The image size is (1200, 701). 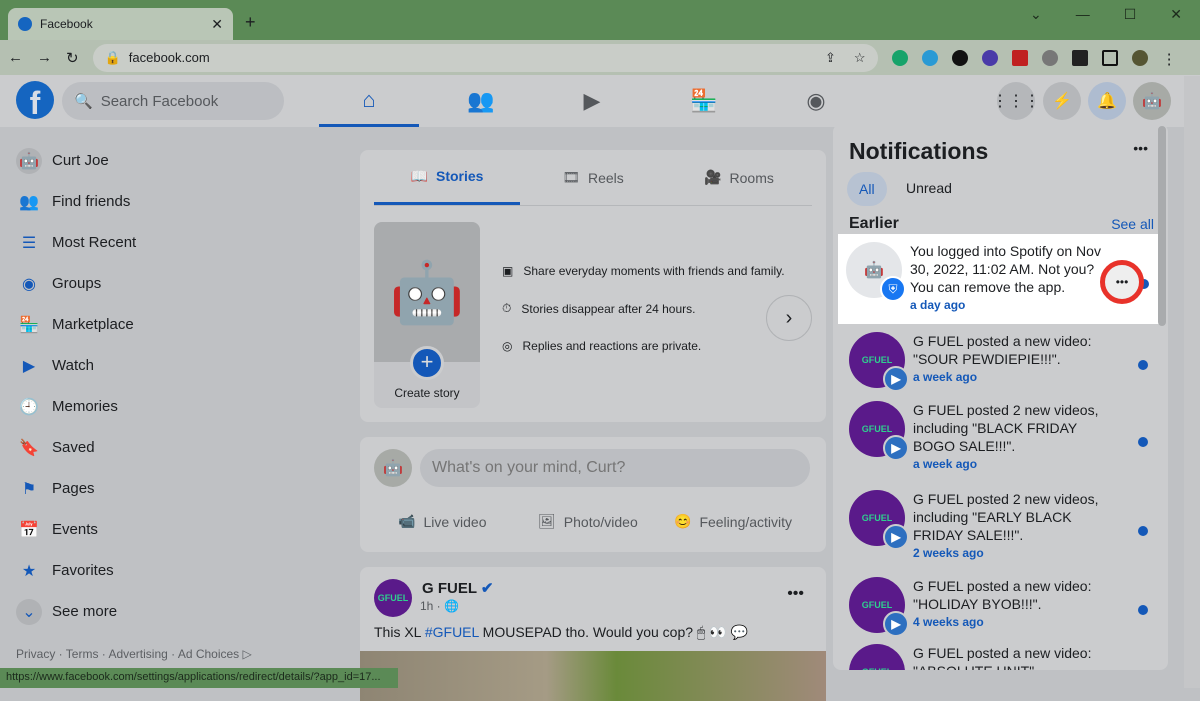 I want to click on sidebar-item-saved: 🔖 Saved, so click(x=173, y=447).